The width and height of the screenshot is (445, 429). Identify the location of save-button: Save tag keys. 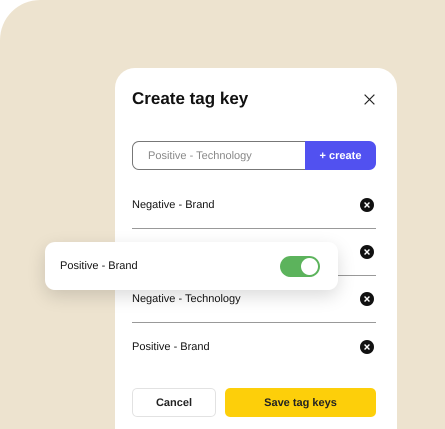
(300, 402).